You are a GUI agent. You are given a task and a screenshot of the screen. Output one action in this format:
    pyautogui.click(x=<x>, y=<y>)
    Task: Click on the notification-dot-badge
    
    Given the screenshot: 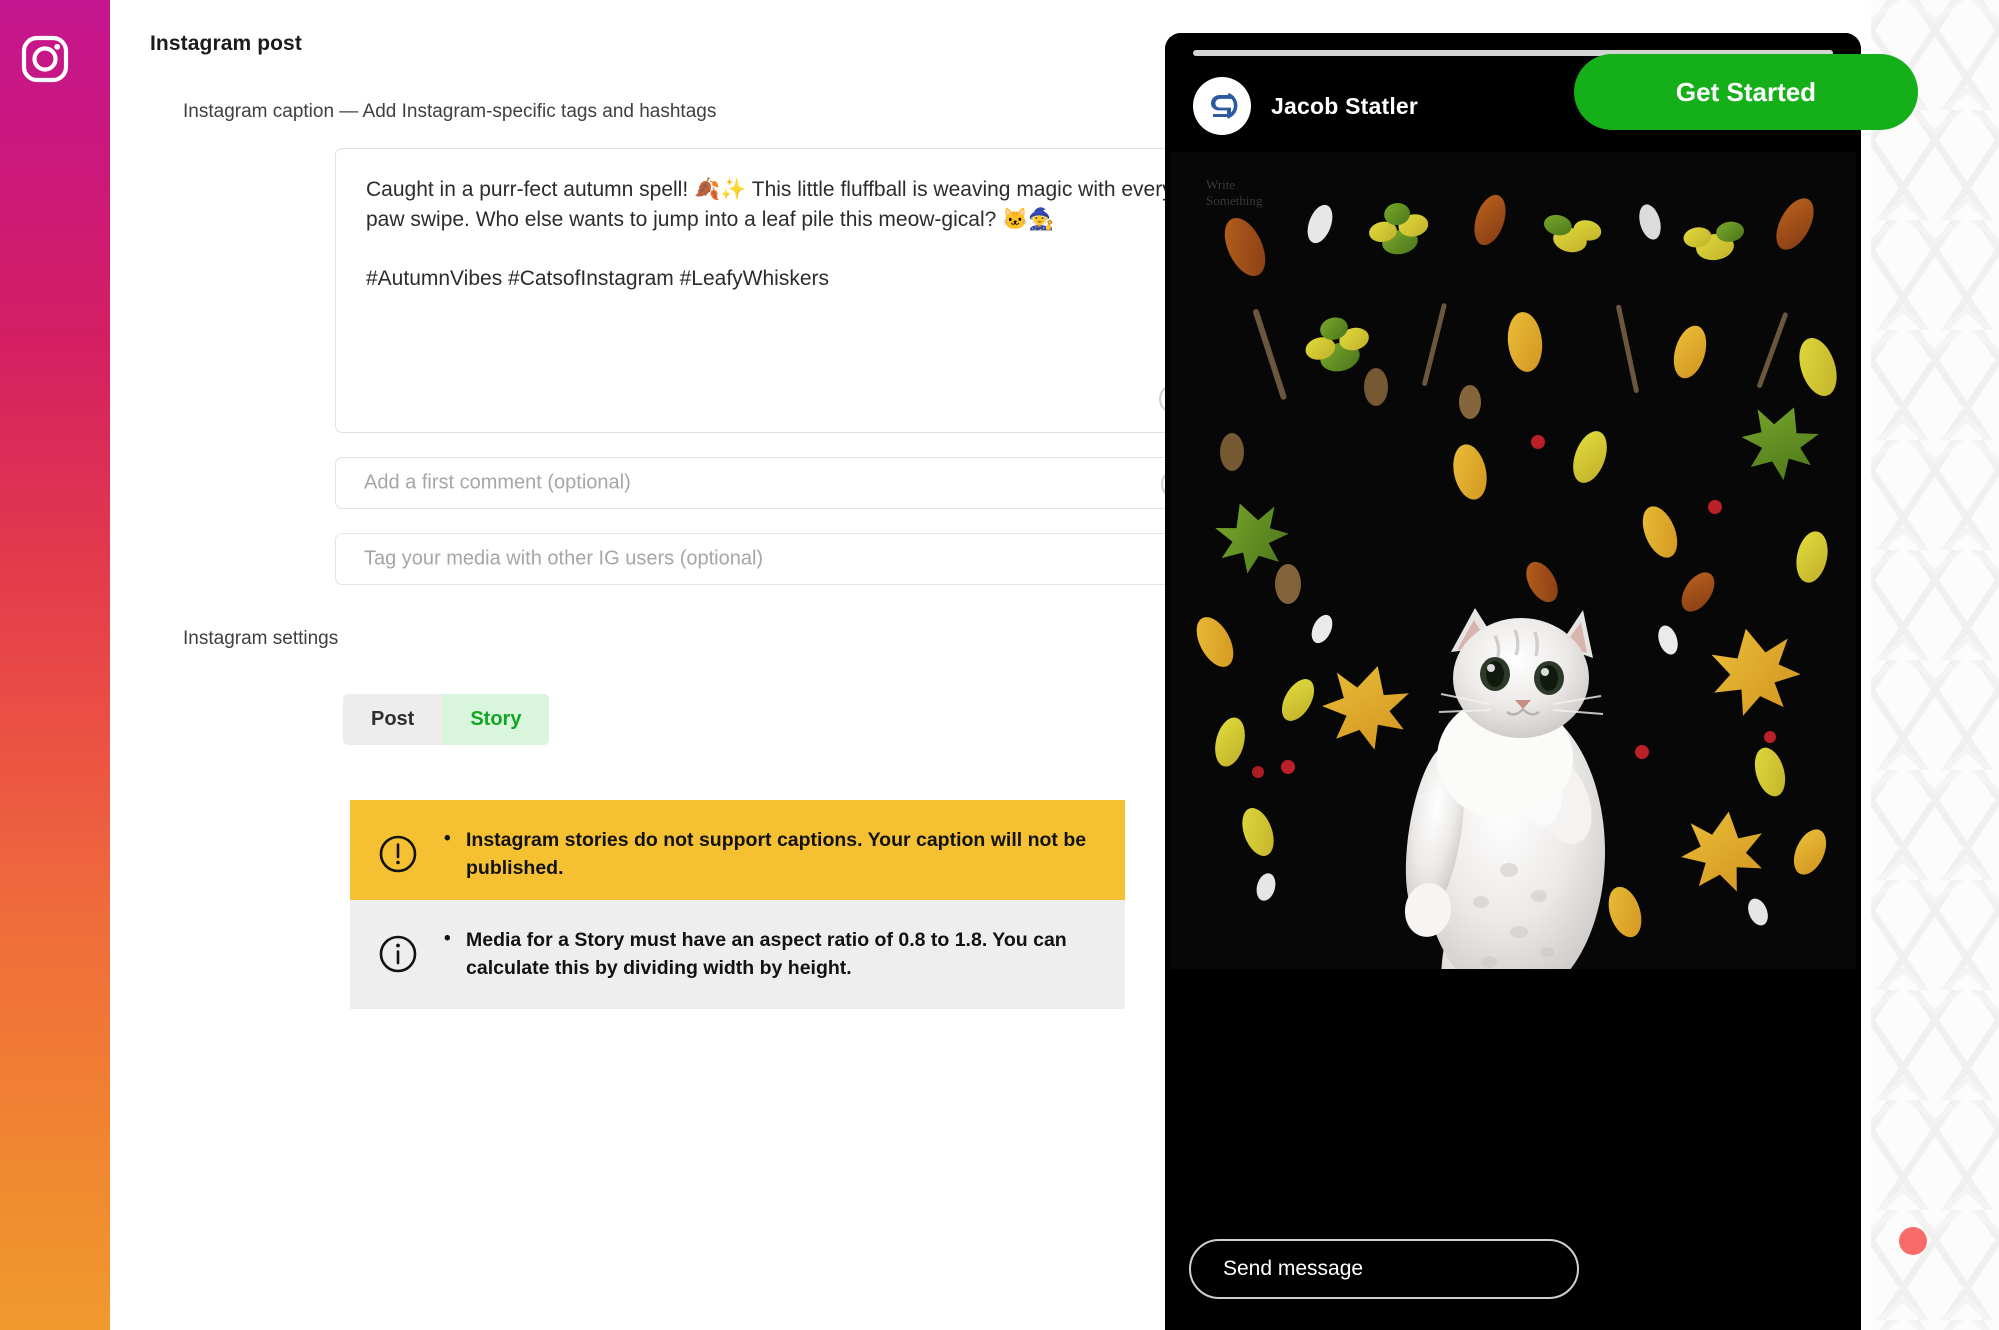 What is the action you would take?
    pyautogui.click(x=1913, y=1241)
    